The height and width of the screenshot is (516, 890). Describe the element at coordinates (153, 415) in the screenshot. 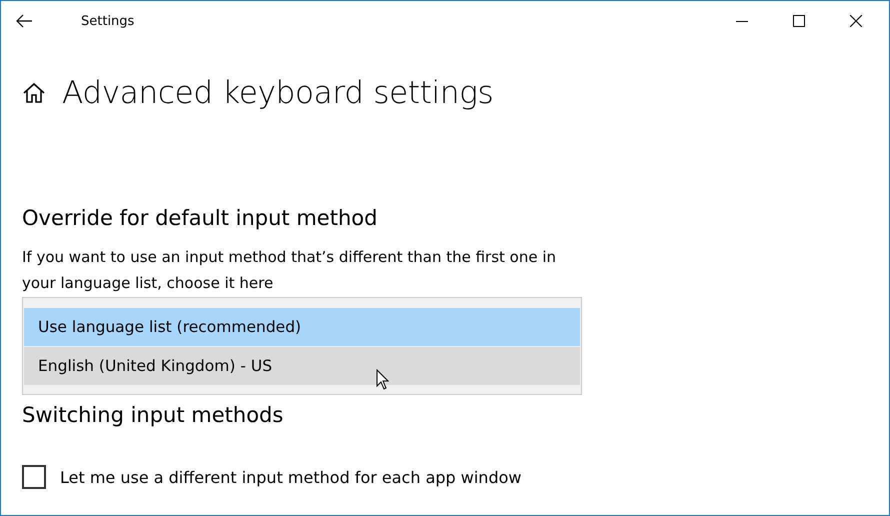

I see `section-heading: Switching input methods` at that location.